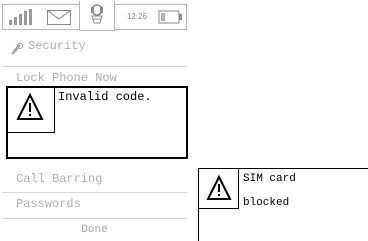 Image resolution: width=368 pixels, height=241 pixels. I want to click on menu-title-label: Security, so click(57, 46).